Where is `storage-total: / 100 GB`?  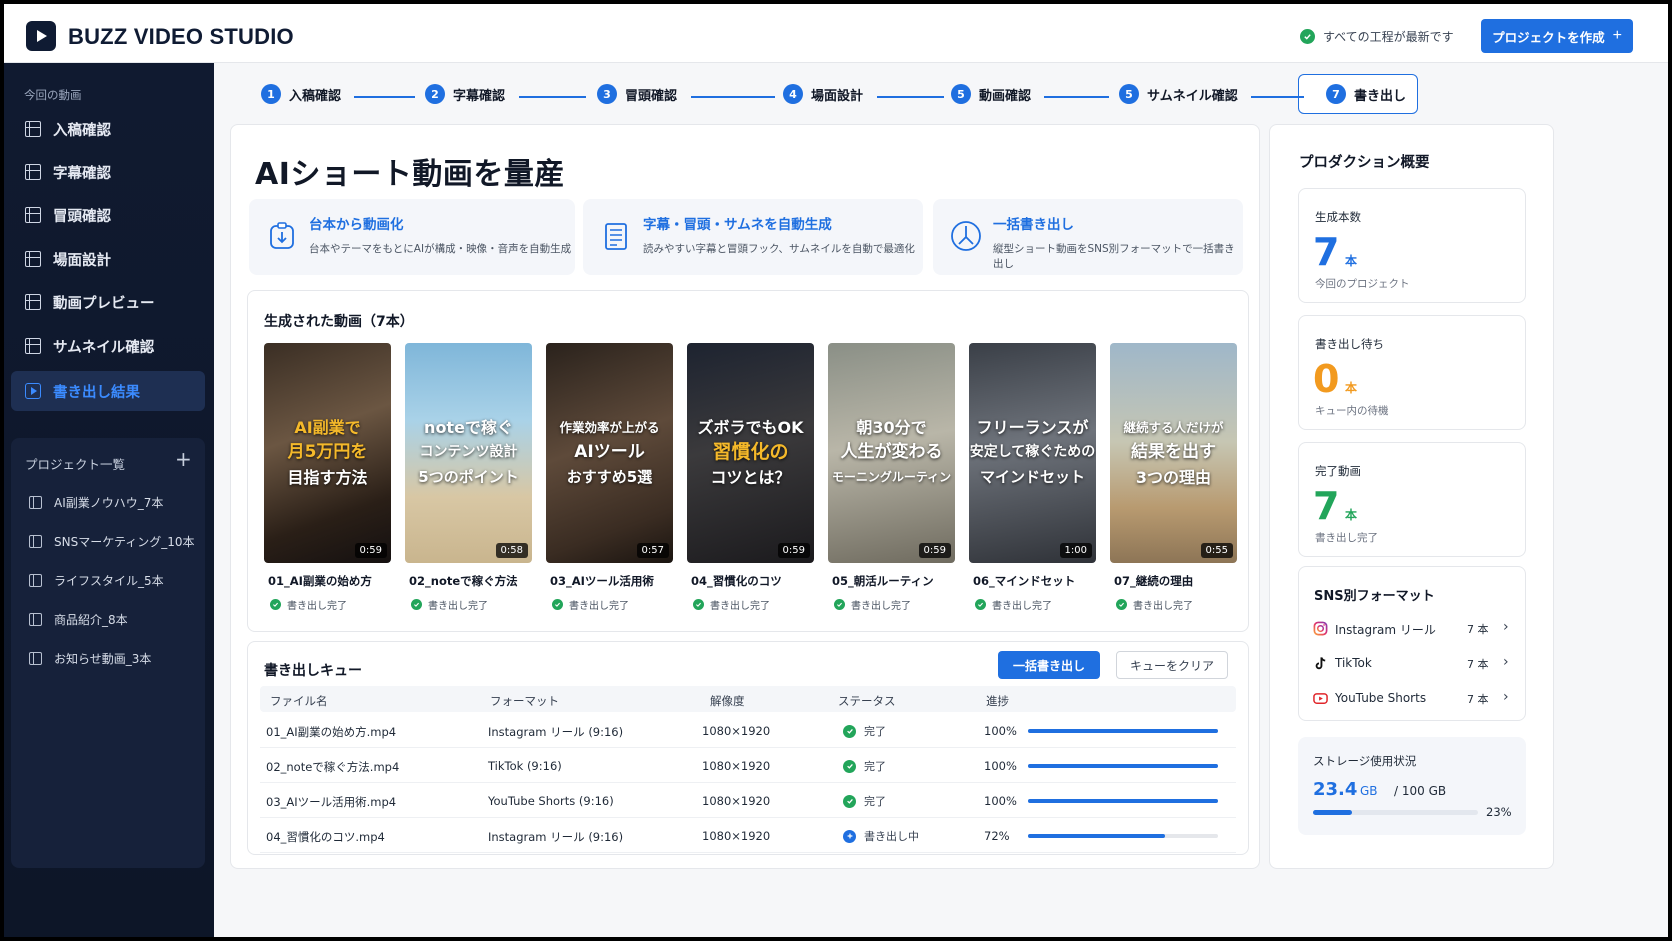 storage-total: / 100 GB is located at coordinates (1420, 791).